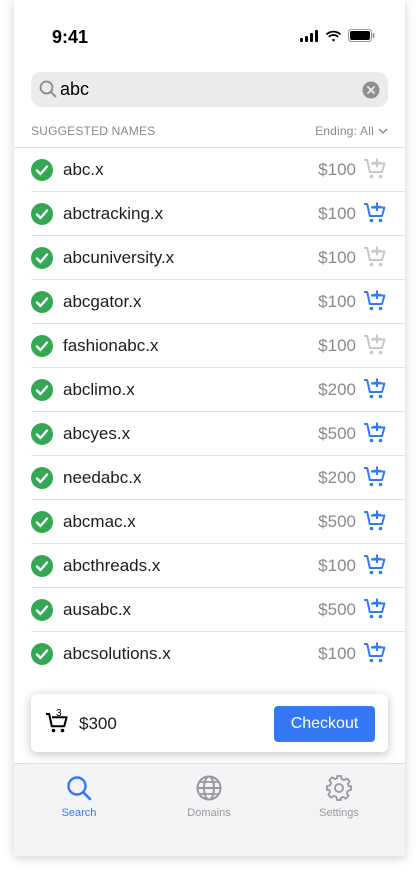  I want to click on checkout-button: Checkout, so click(324, 724).